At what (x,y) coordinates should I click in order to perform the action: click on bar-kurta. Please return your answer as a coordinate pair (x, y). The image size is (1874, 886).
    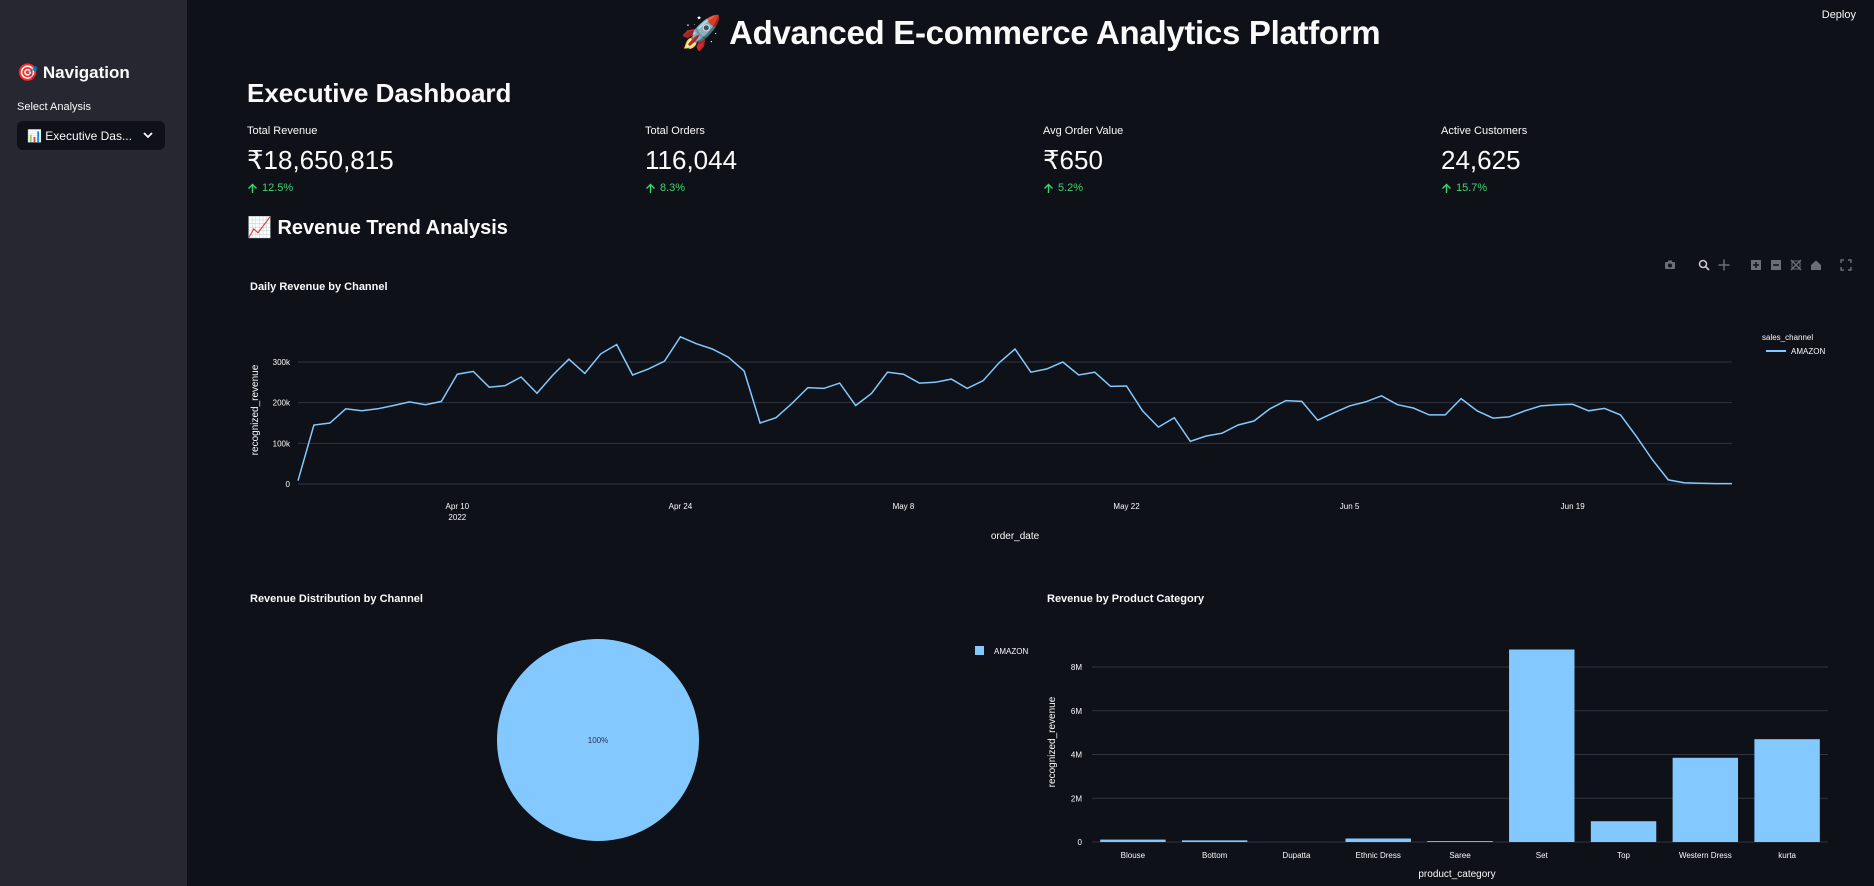
    Looking at the image, I should click on (1787, 790).